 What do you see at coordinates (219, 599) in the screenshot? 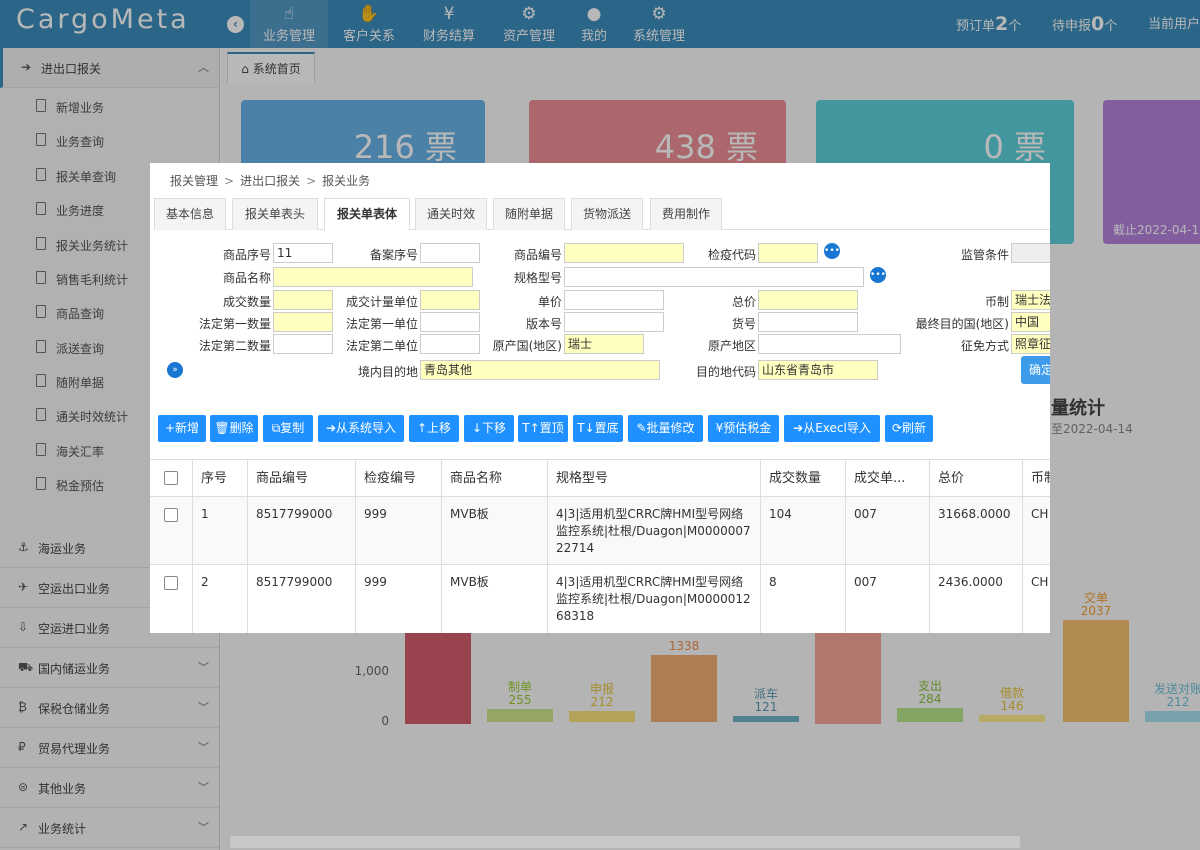
I see `cell-seq: 2` at bounding box center [219, 599].